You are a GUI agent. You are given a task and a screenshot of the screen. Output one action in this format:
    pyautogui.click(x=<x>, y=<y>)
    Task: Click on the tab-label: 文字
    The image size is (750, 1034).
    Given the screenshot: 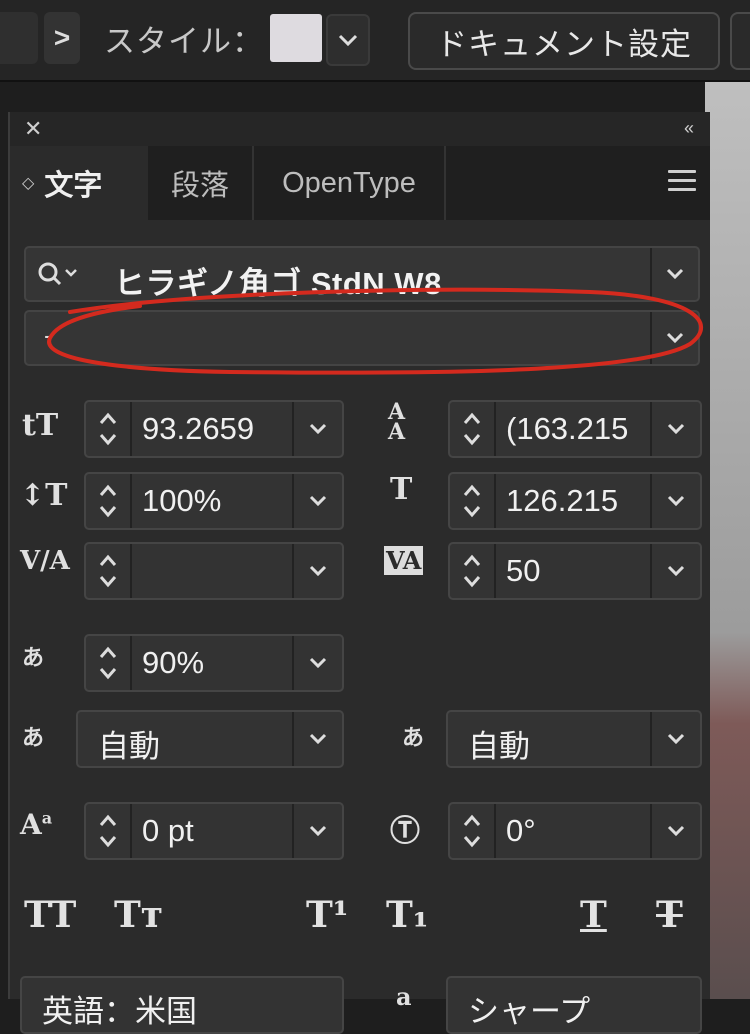 What is the action you would take?
    pyautogui.click(x=73, y=186)
    